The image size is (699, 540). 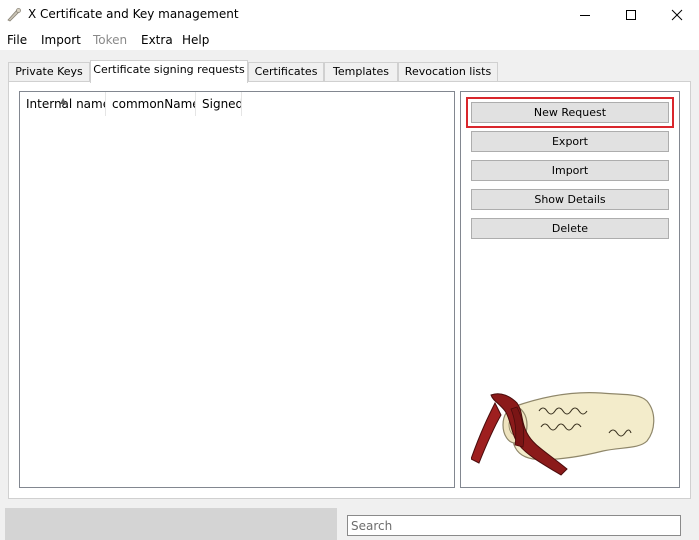 What do you see at coordinates (14, 15) in the screenshot?
I see `app-logo-icon` at bounding box center [14, 15].